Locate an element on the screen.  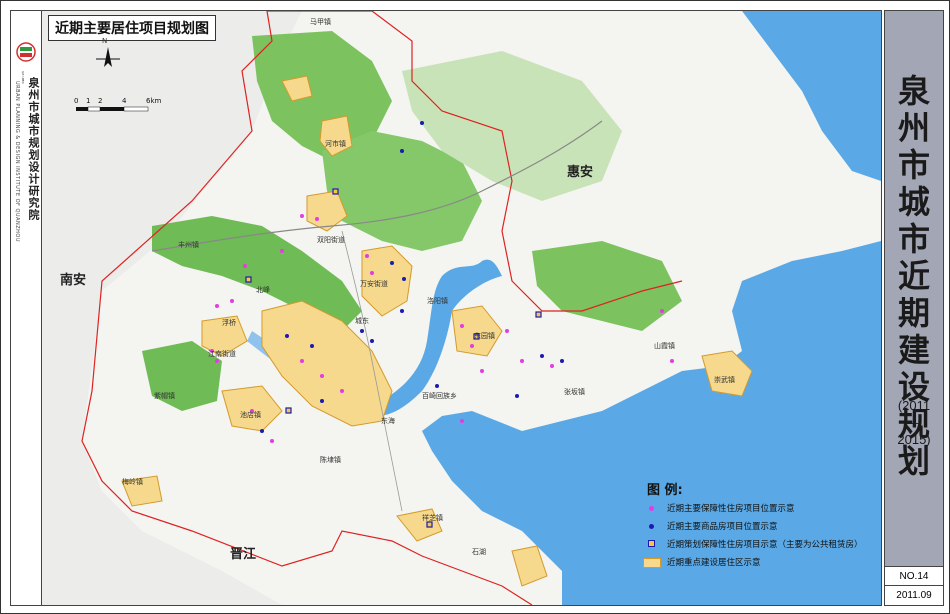
legend-item: 近期主要保障性住房项目位置示意 is located at coordinates (719, 508).